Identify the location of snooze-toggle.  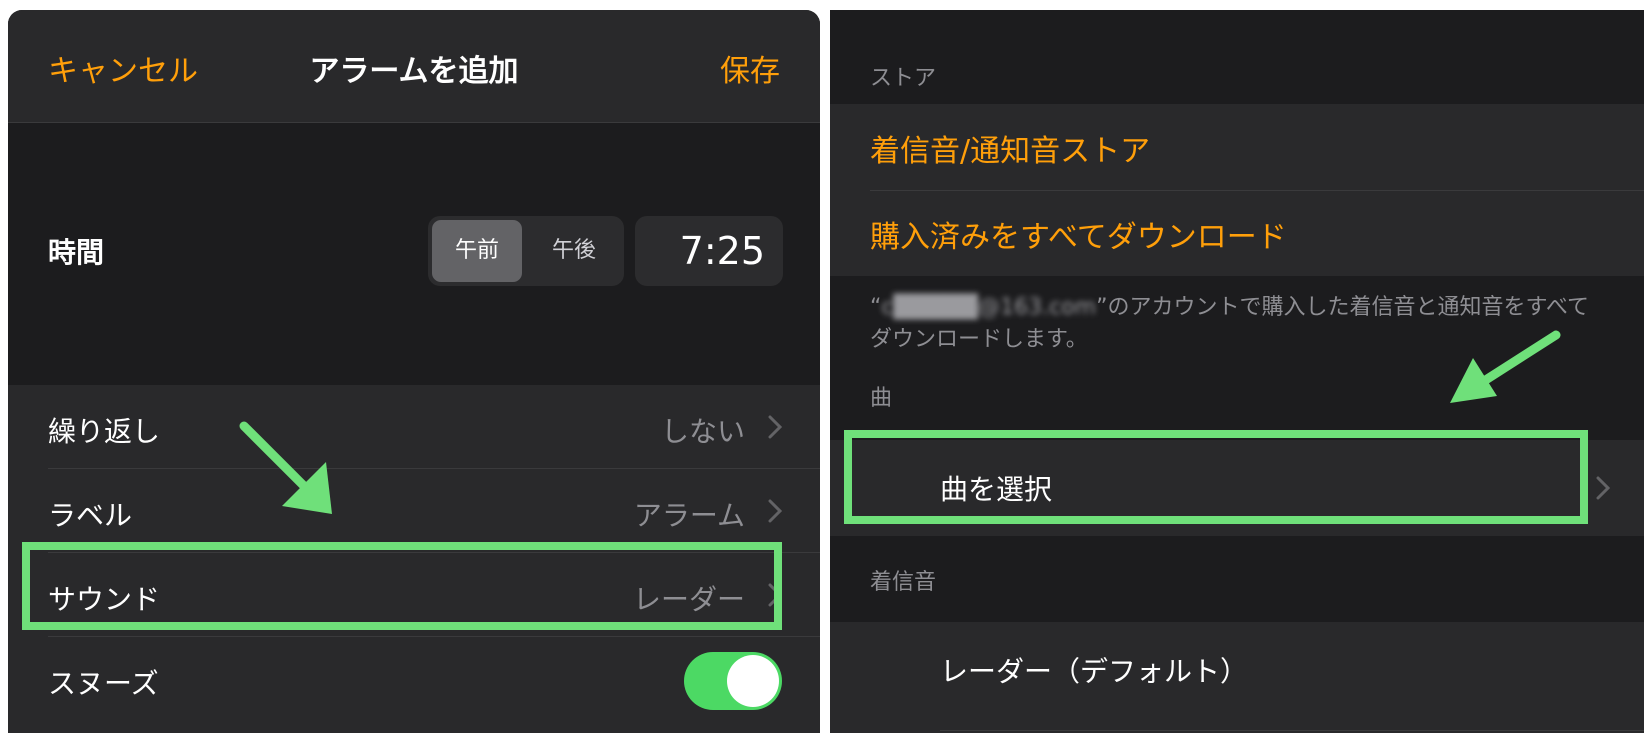
(733, 681).